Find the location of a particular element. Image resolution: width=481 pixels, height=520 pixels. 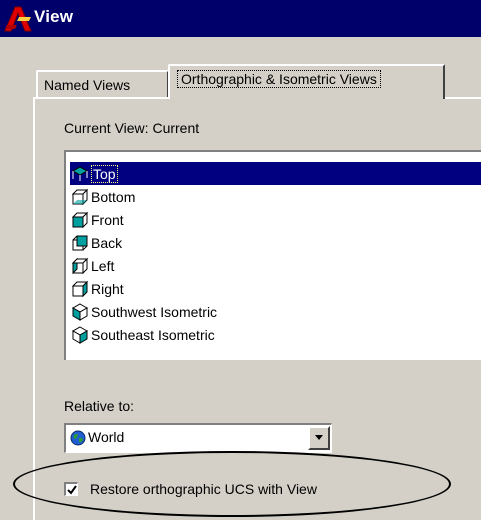

view-label: Southeast Isometric is located at coordinates (153, 334).